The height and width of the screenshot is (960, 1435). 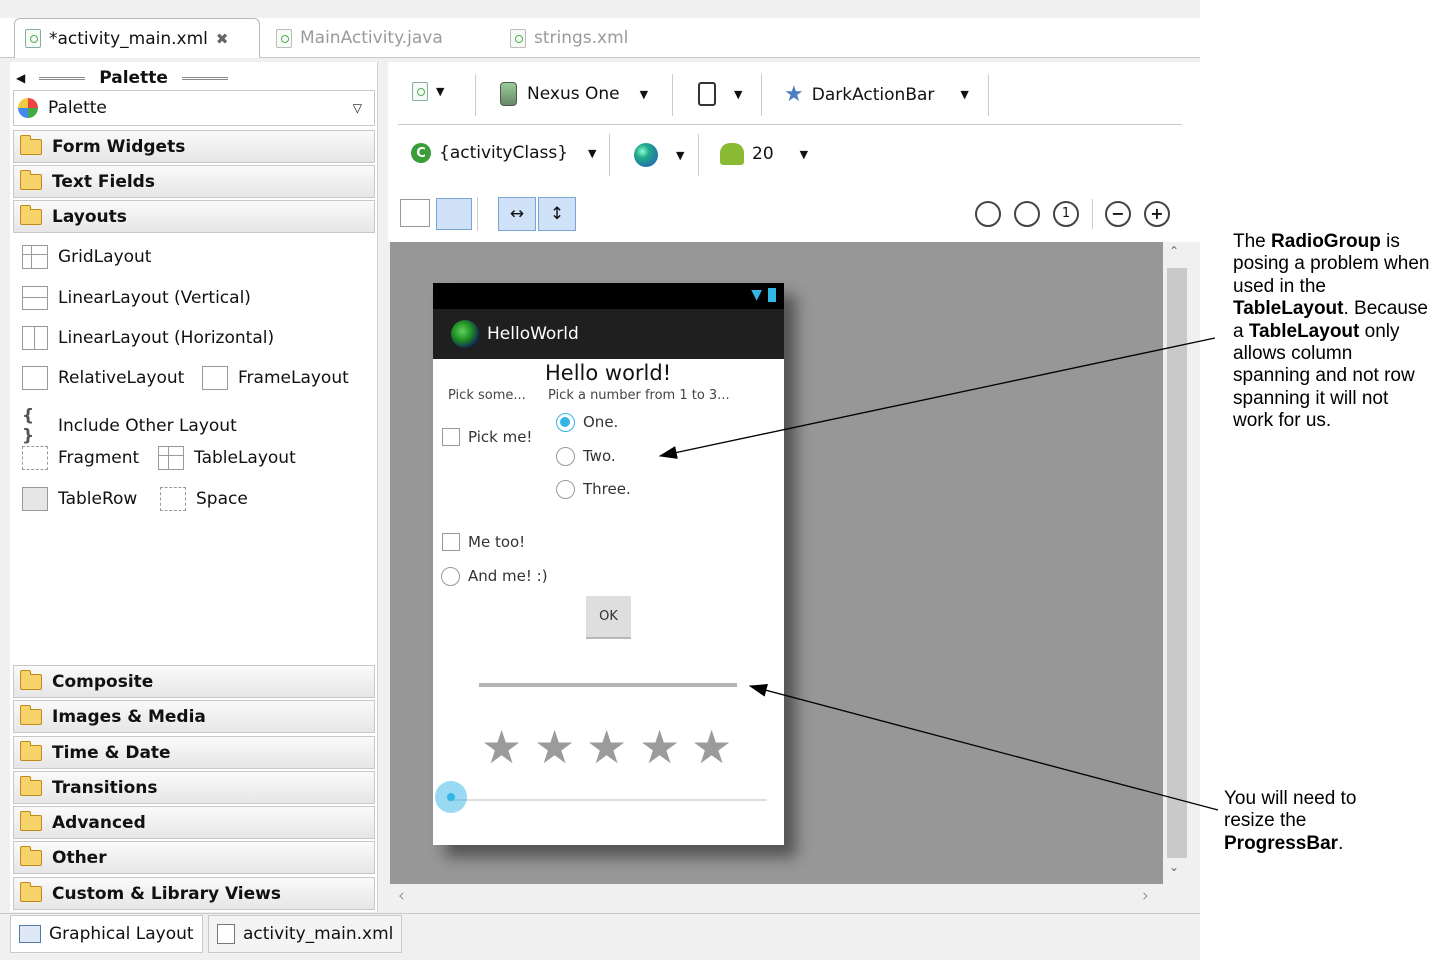 What do you see at coordinates (983, 747) in the screenshot?
I see `progressbar-arrow` at bounding box center [983, 747].